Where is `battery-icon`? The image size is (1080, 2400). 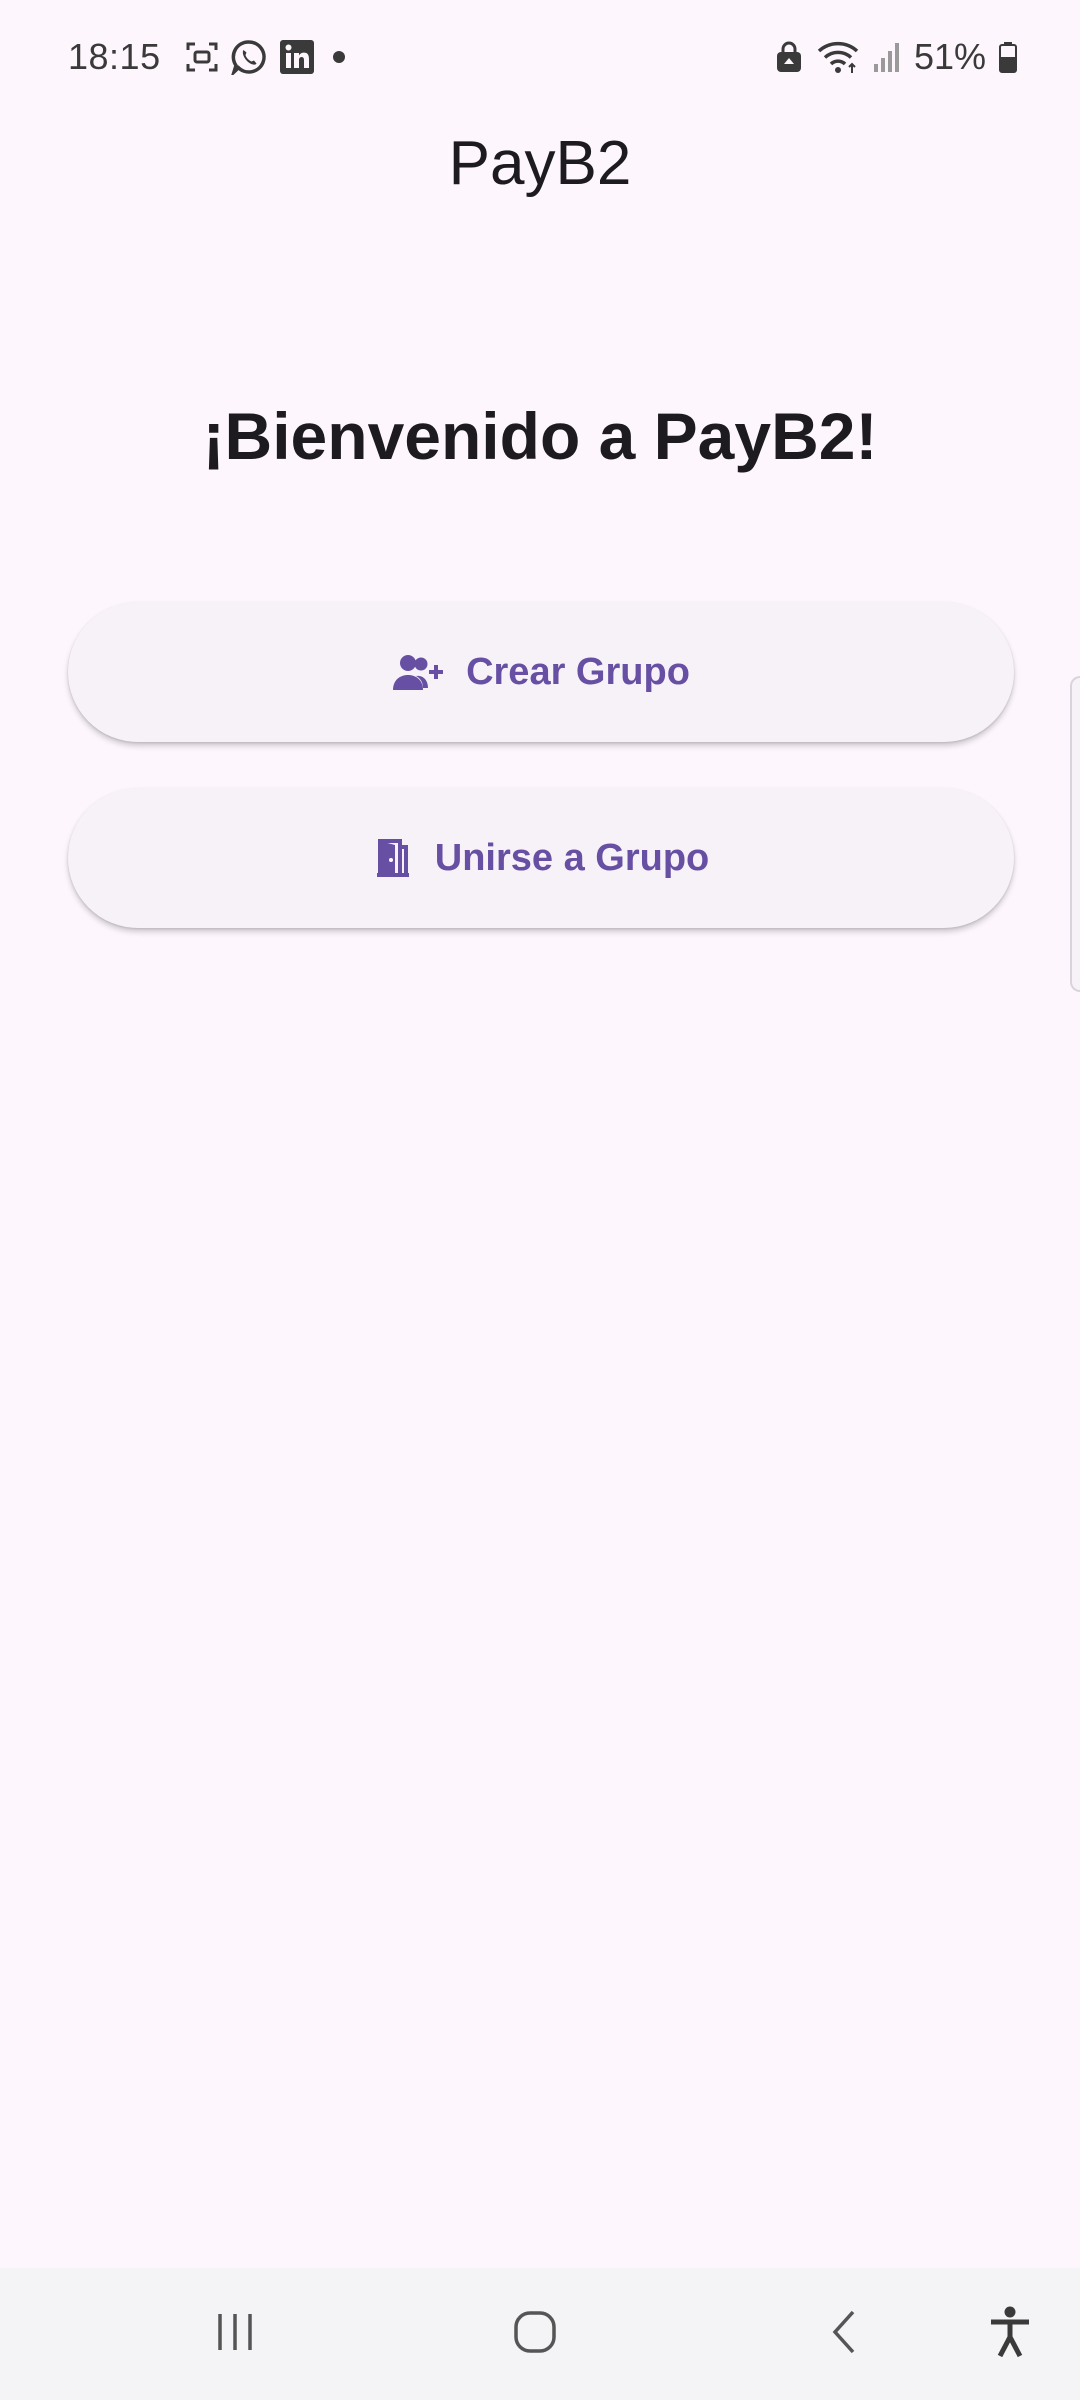
battery-icon is located at coordinates (1008, 57).